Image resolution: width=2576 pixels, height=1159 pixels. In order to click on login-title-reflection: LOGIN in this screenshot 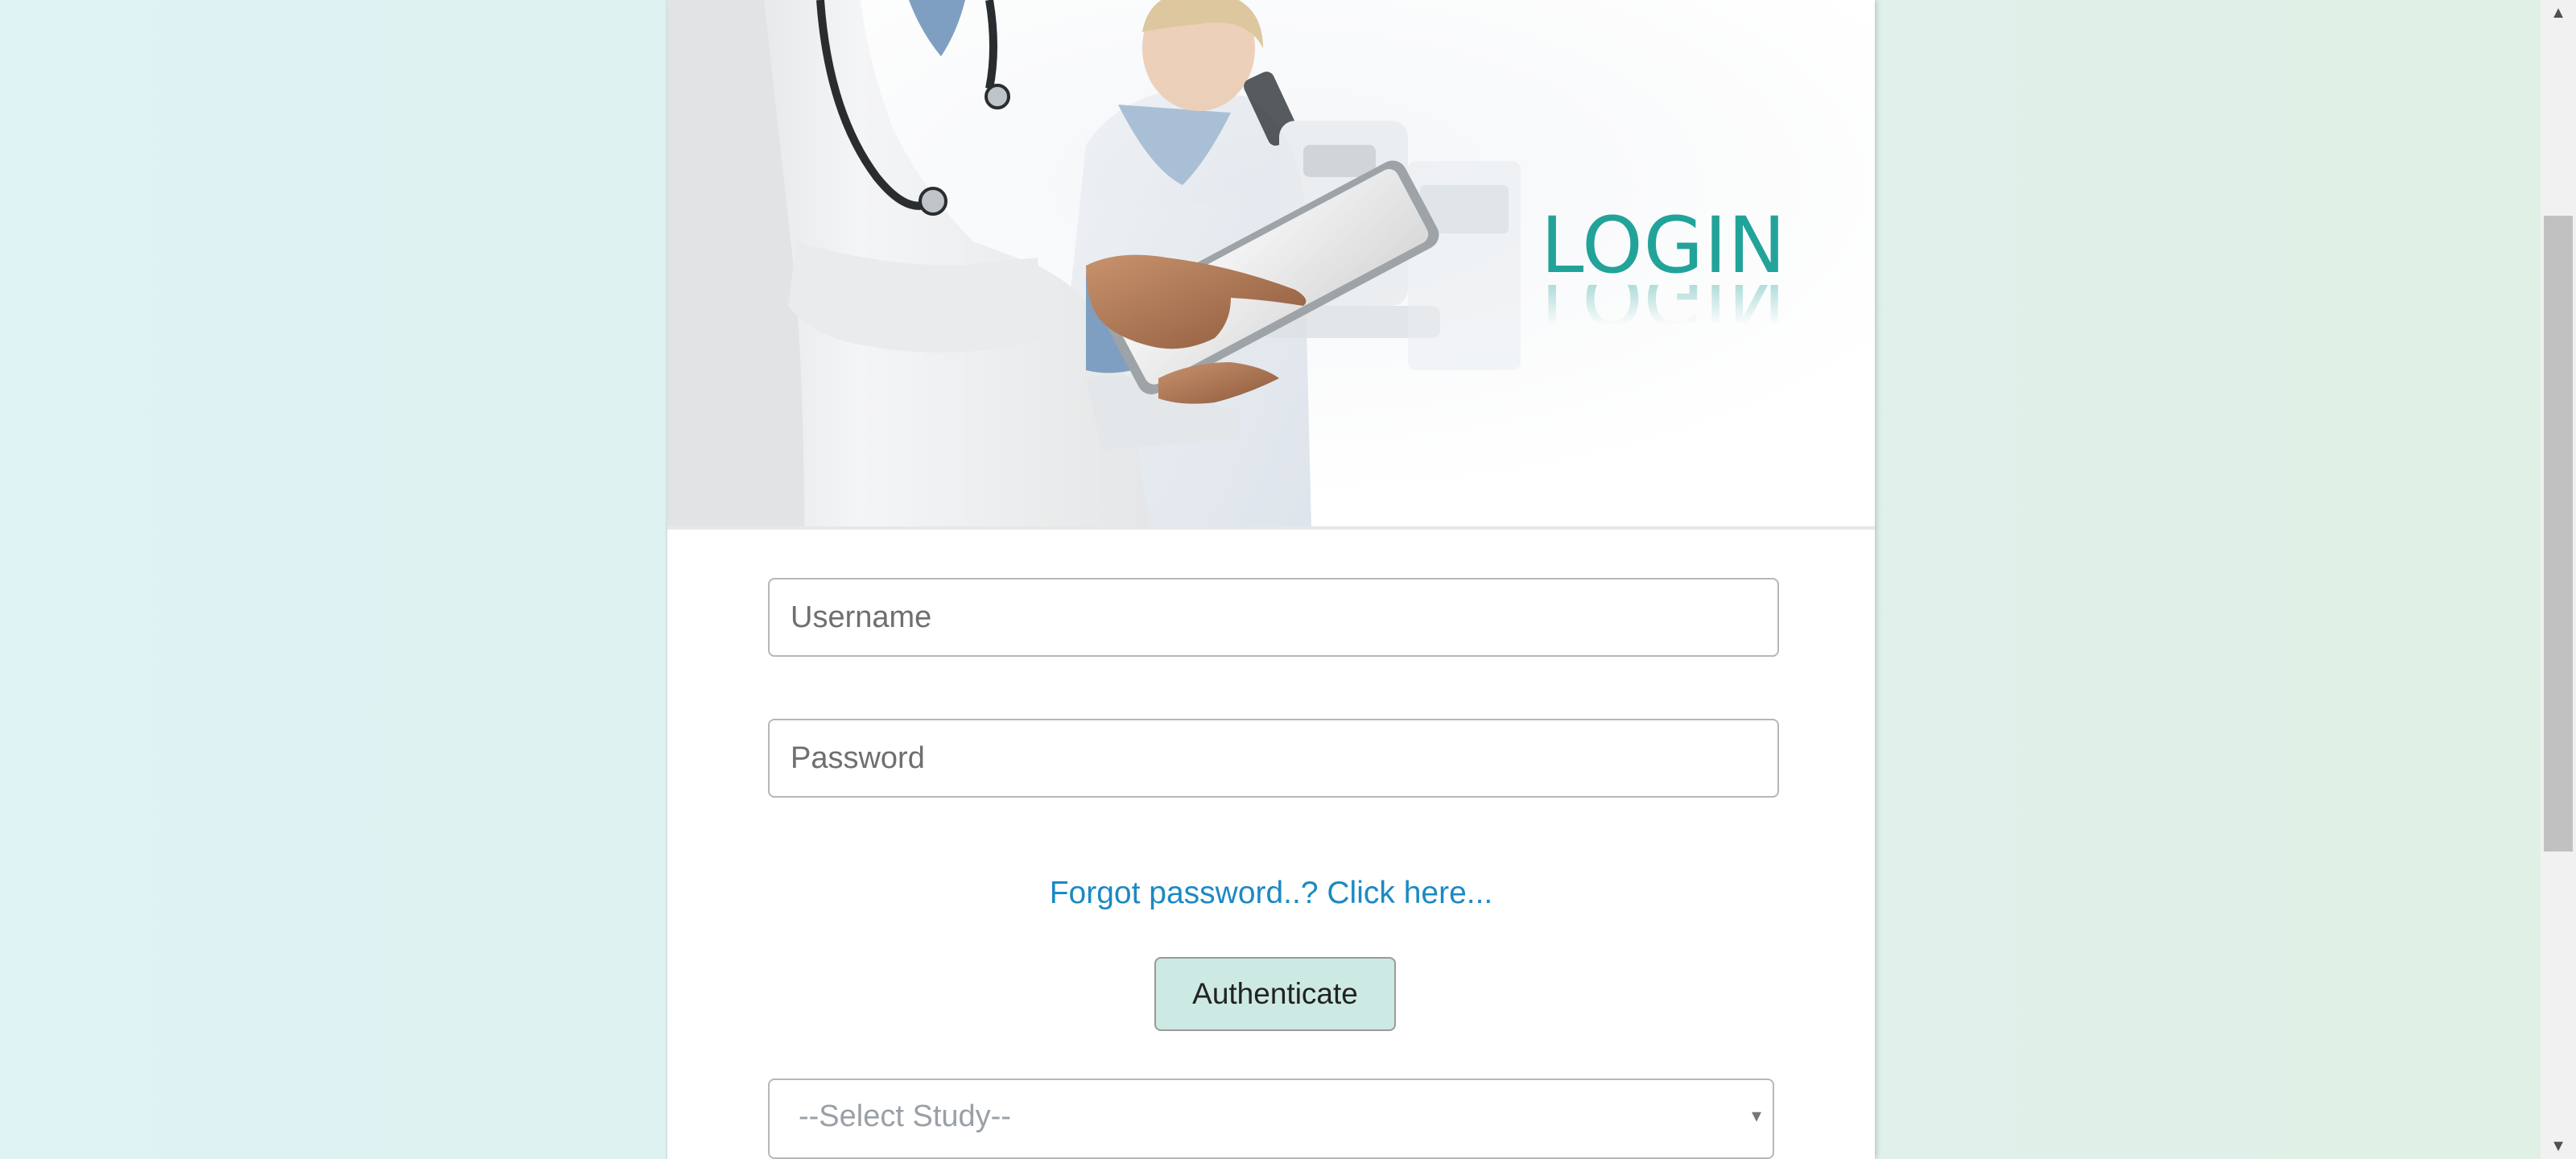, I will do `click(1664, 313)`.